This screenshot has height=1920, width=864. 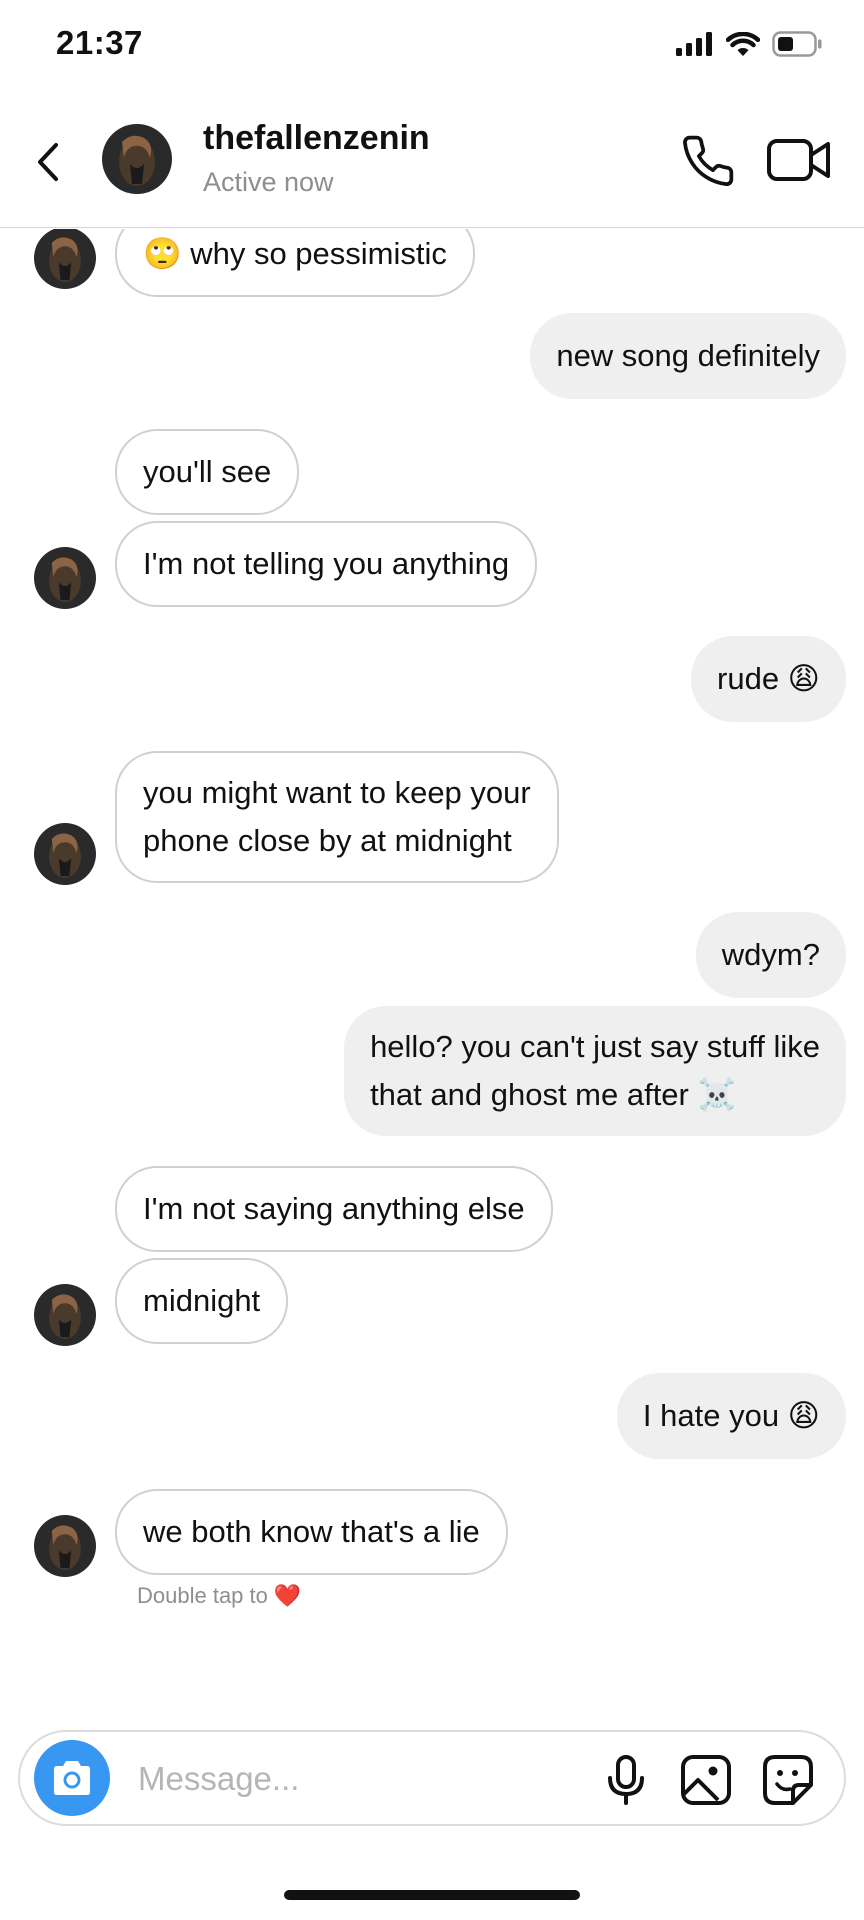 I want to click on message-text: you'll see, so click(x=207, y=471).